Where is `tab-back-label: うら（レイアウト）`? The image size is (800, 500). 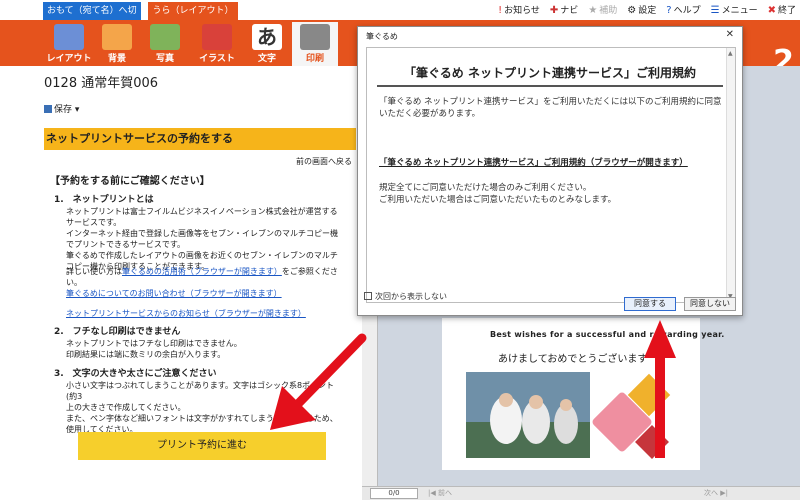
tab-back-label: うら（レイアウト） is located at coordinates (193, 11).